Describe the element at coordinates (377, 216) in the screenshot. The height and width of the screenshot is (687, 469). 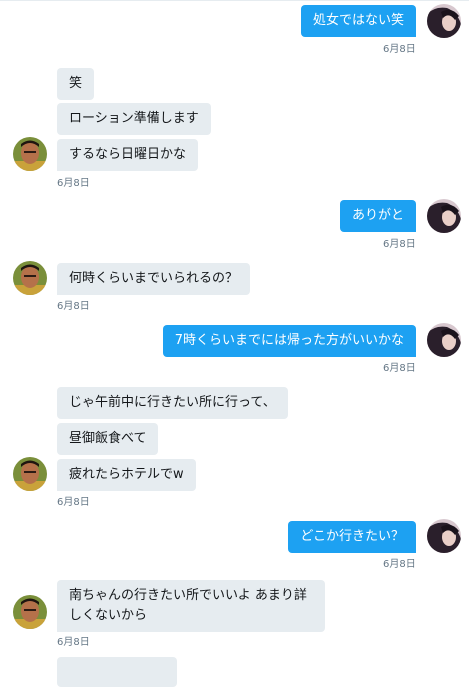
I see `message-bubble-outgoing: ありがと` at that location.